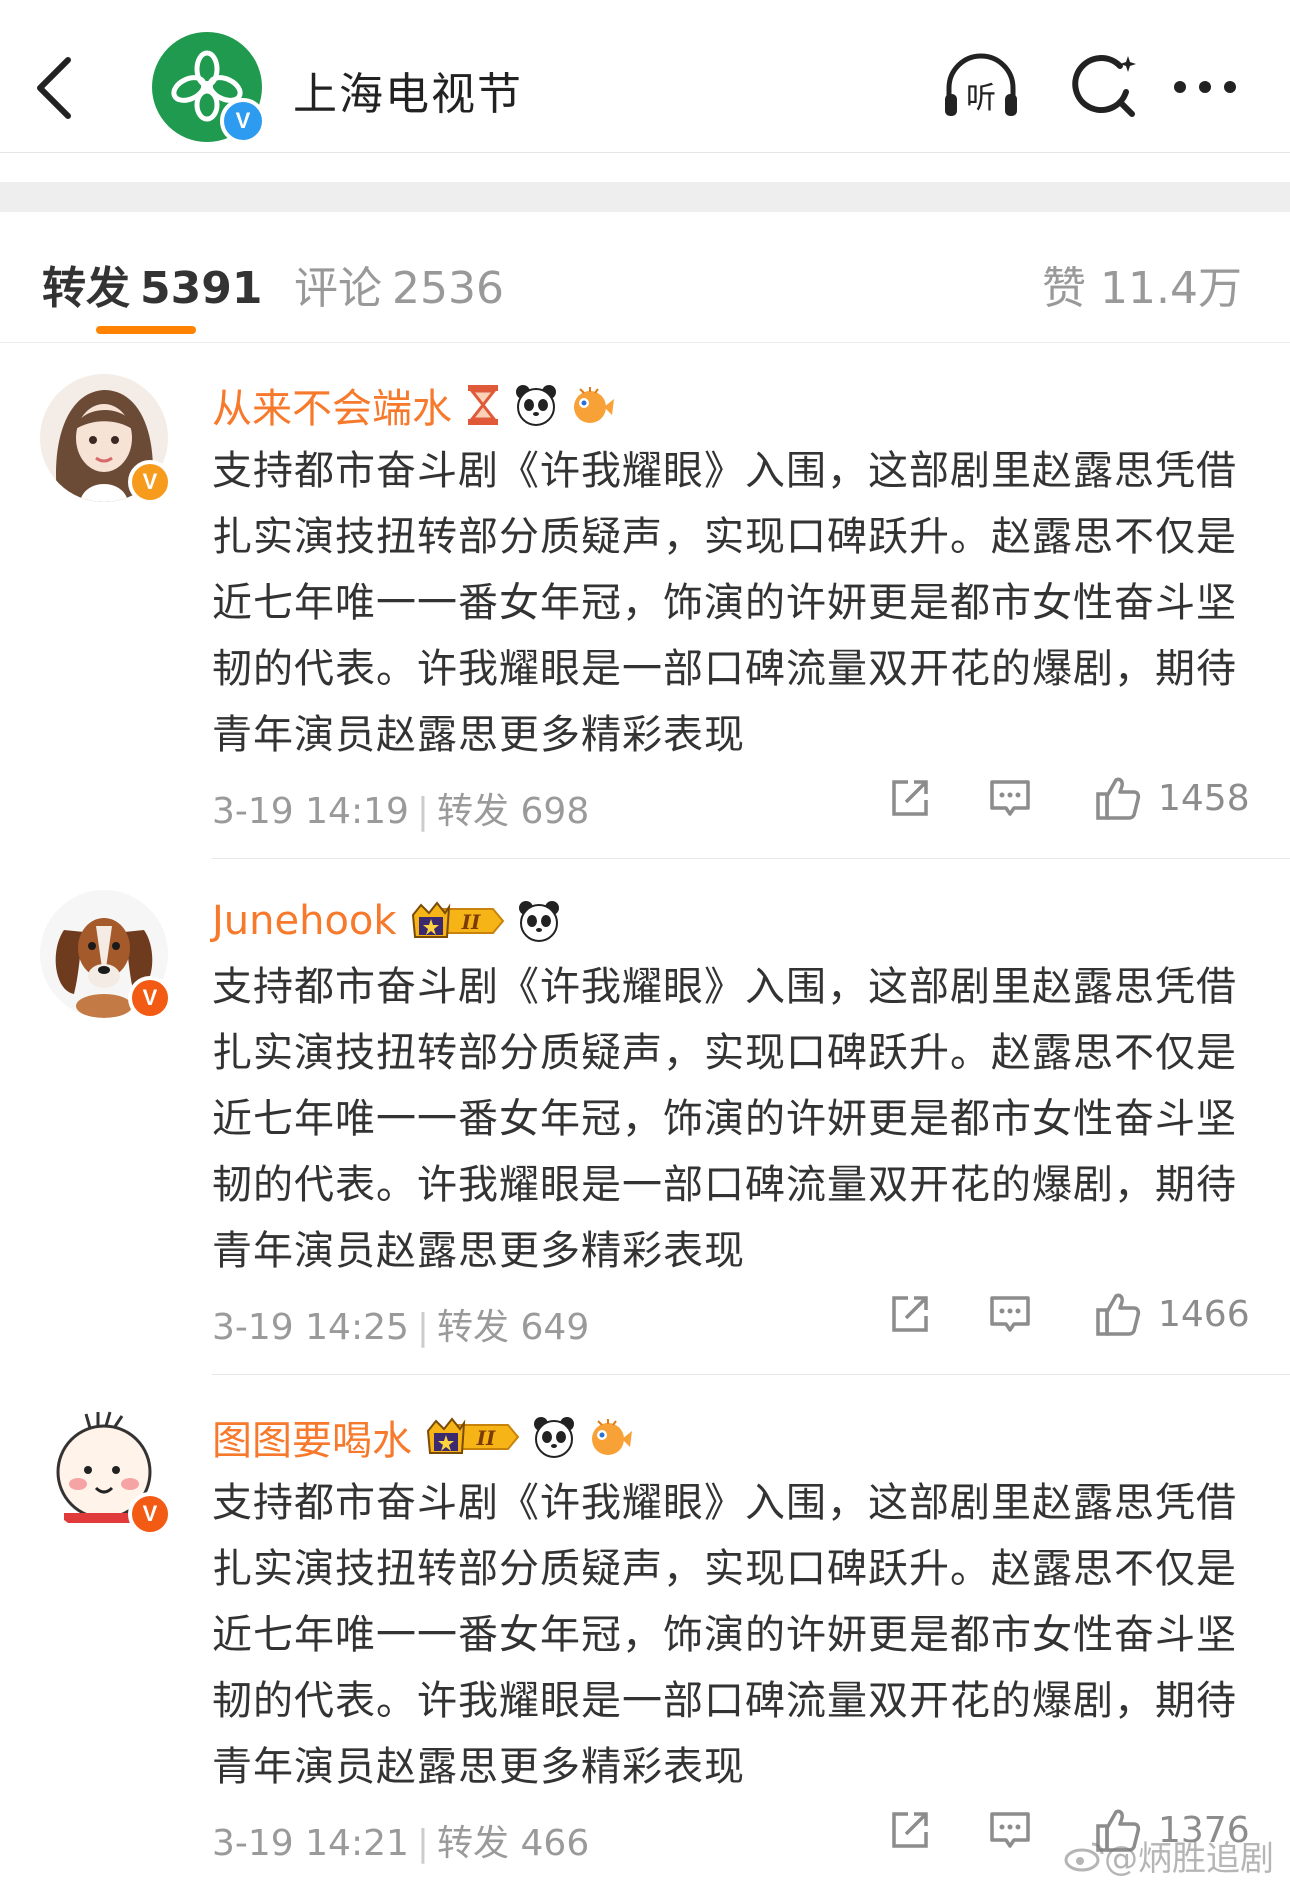 This screenshot has width=1290, height=1898. I want to click on username: Junehook, so click(304, 921).